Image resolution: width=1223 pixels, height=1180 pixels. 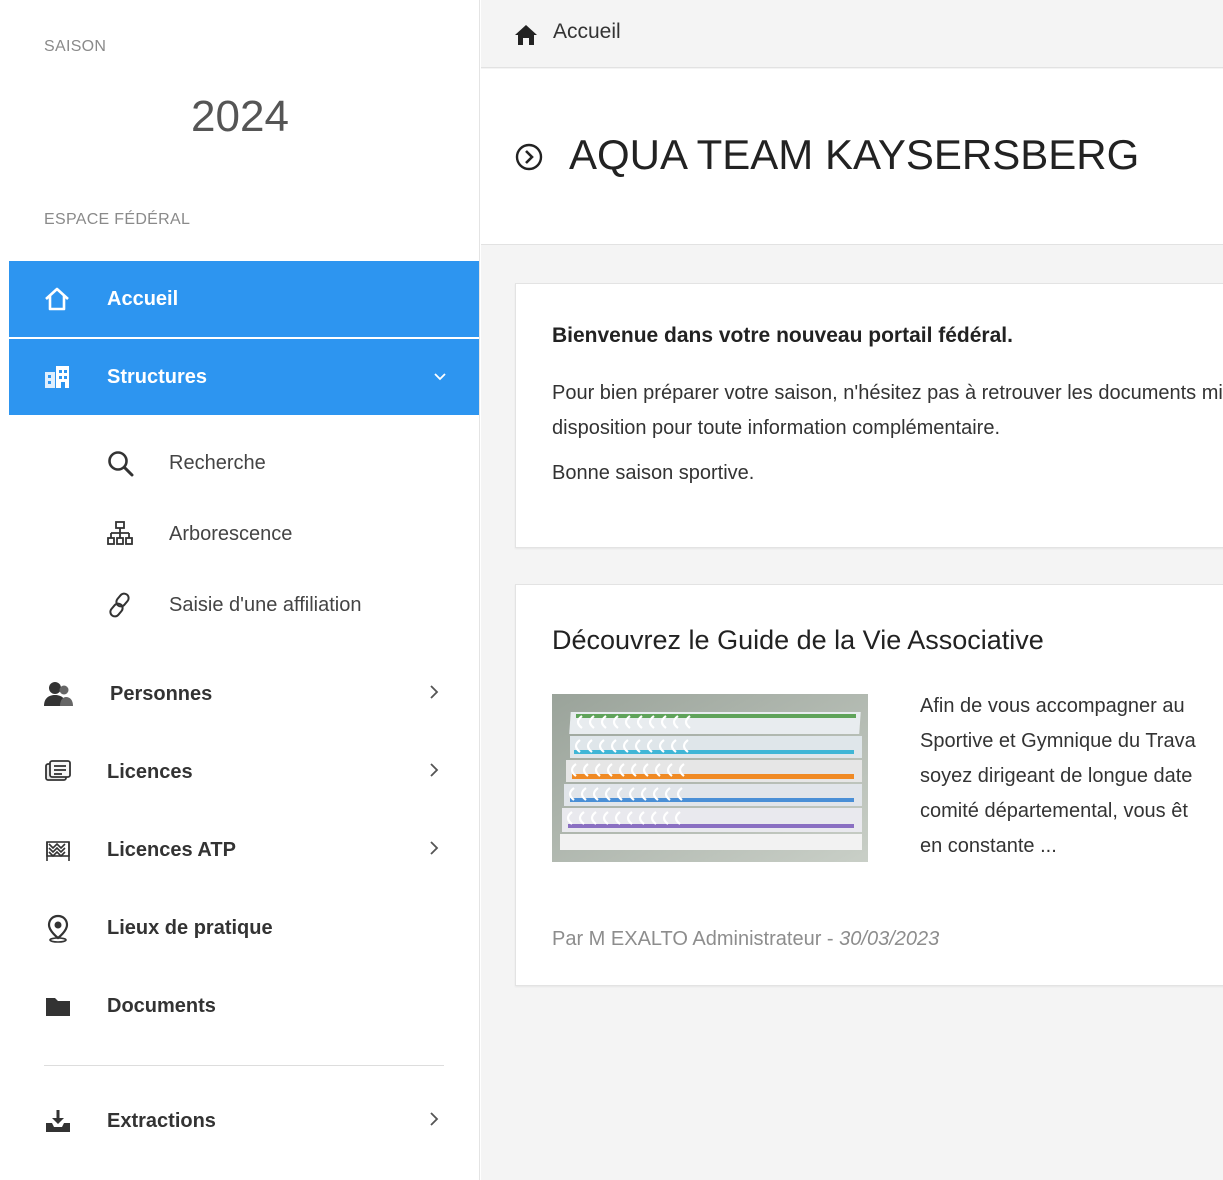 What do you see at coordinates (1058, 741) in the screenshot?
I see `guide-excerpt-line: Sportive et Gymnique du Trava` at bounding box center [1058, 741].